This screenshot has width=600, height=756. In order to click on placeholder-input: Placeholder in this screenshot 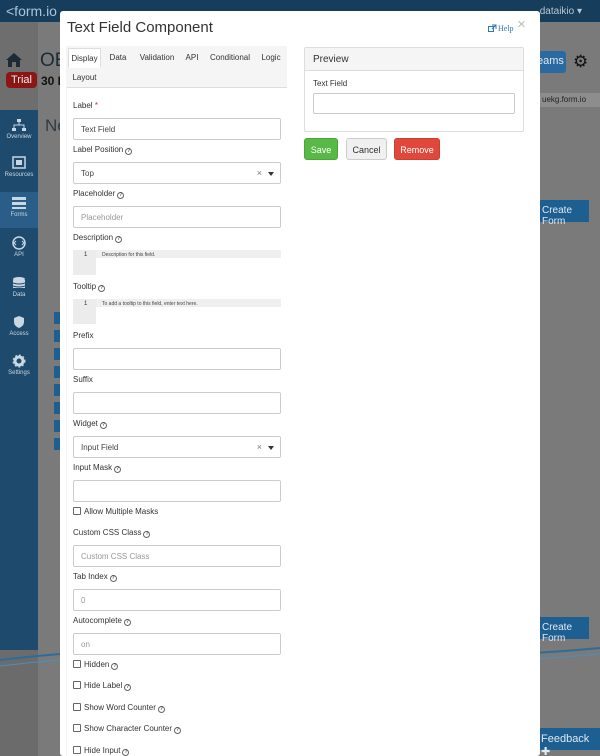, I will do `click(177, 217)`.